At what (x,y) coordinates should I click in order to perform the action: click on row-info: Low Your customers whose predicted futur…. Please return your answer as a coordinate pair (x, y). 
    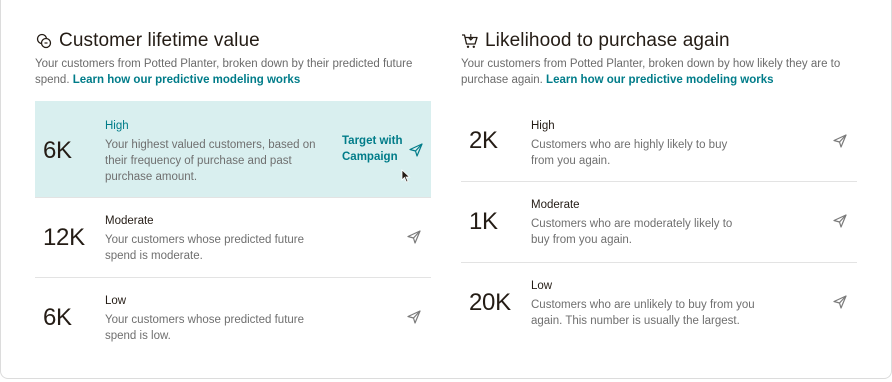
    Looking at the image, I should click on (217, 319).